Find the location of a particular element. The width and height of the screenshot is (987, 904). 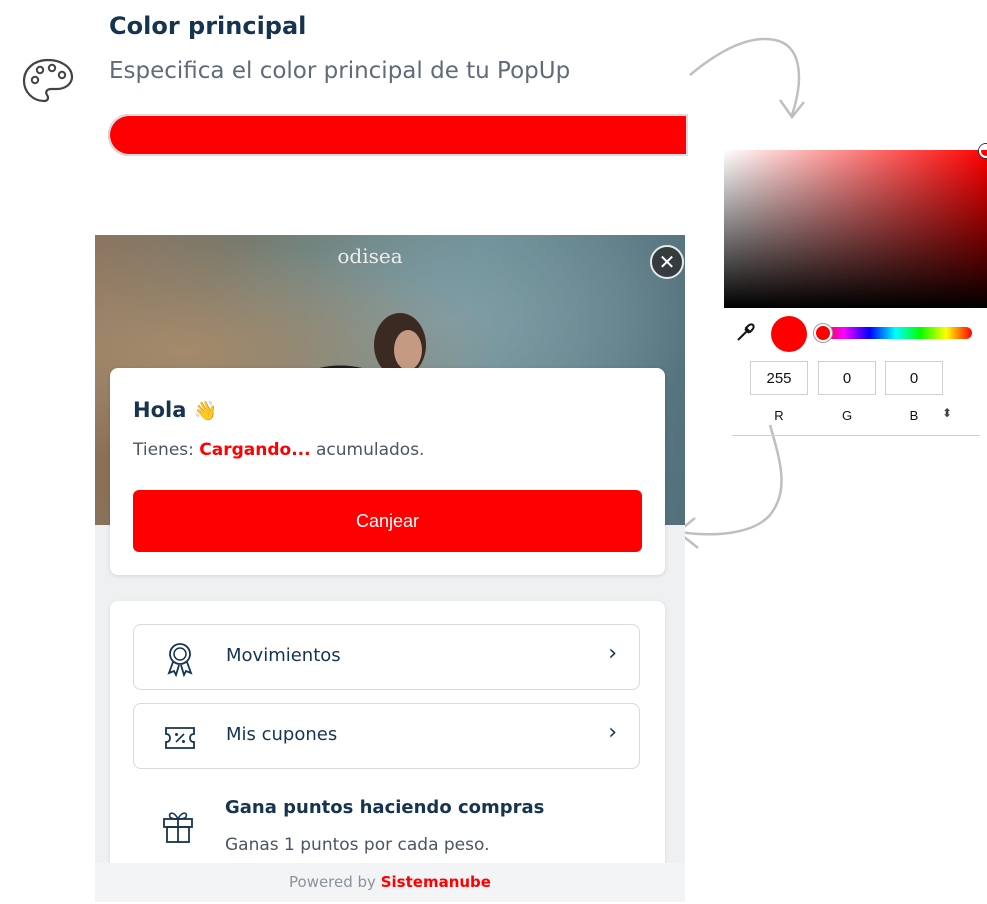

gift-icon is located at coordinates (178, 827).